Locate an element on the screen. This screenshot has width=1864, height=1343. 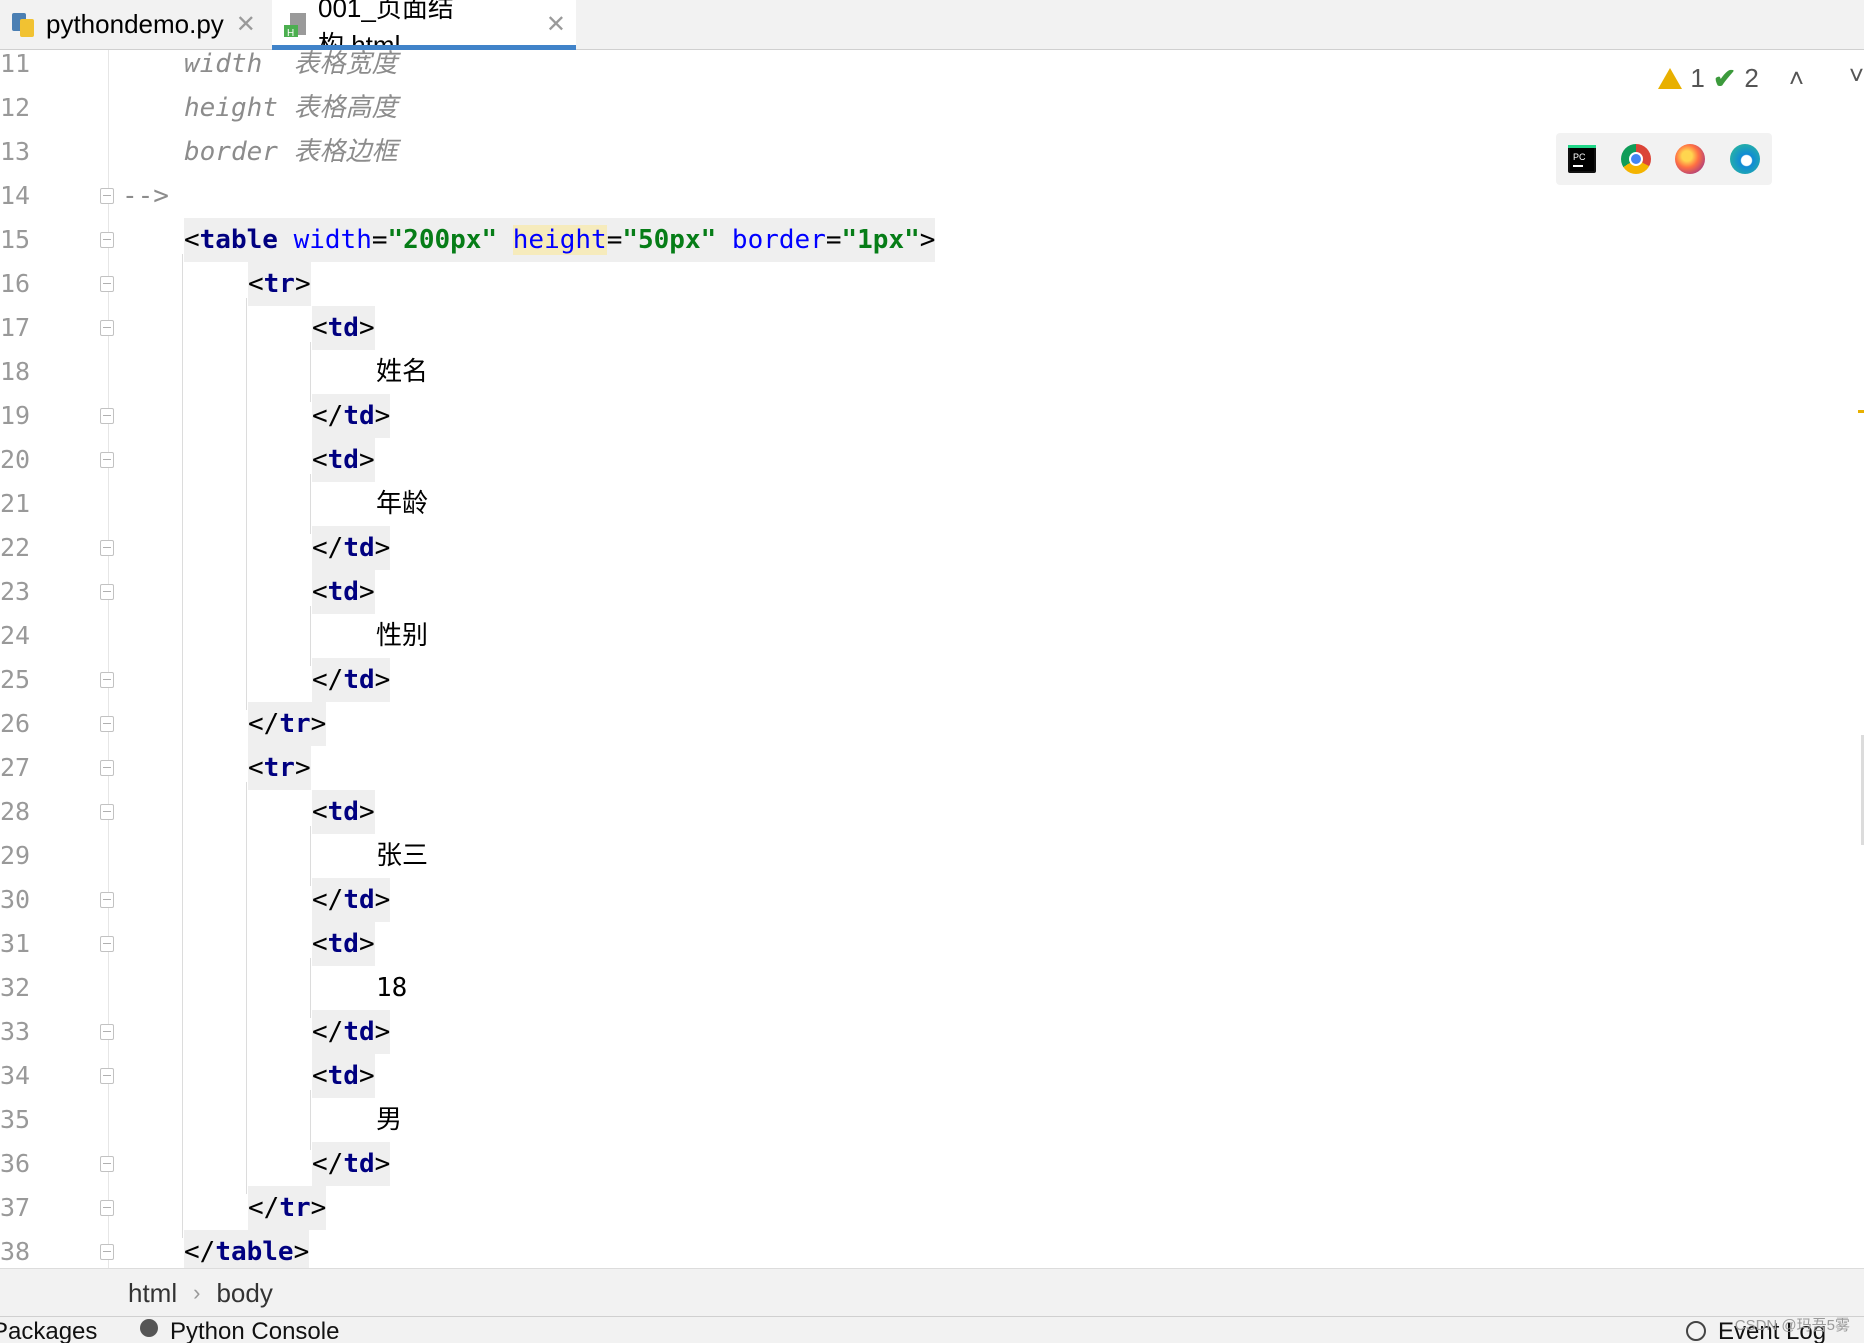
tab-label: pythondemo.py is located at coordinates (135, 24).